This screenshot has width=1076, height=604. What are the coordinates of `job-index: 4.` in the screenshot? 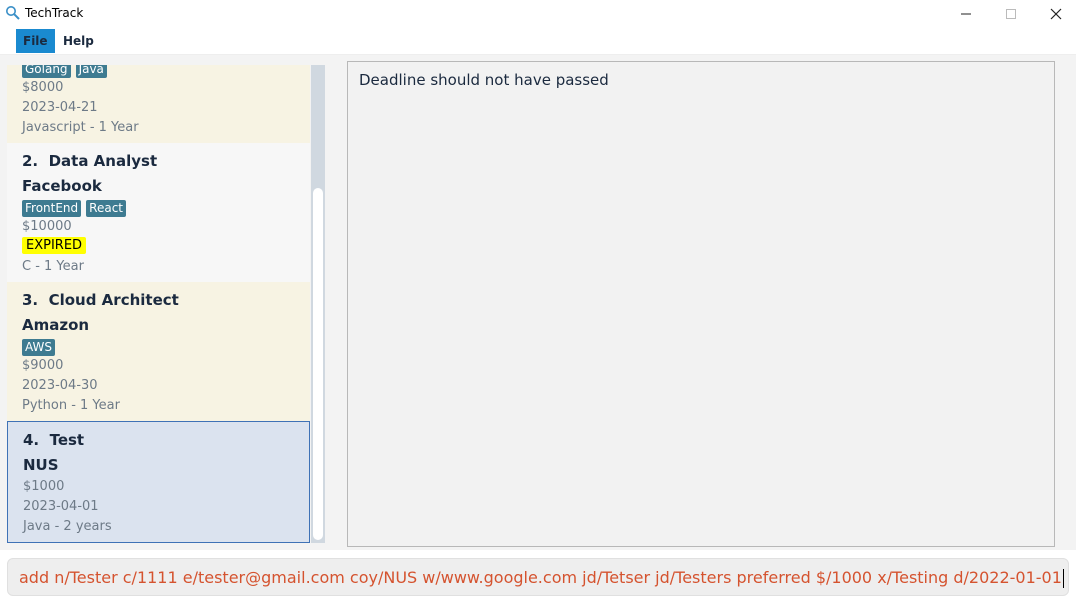 It's located at (31, 440).